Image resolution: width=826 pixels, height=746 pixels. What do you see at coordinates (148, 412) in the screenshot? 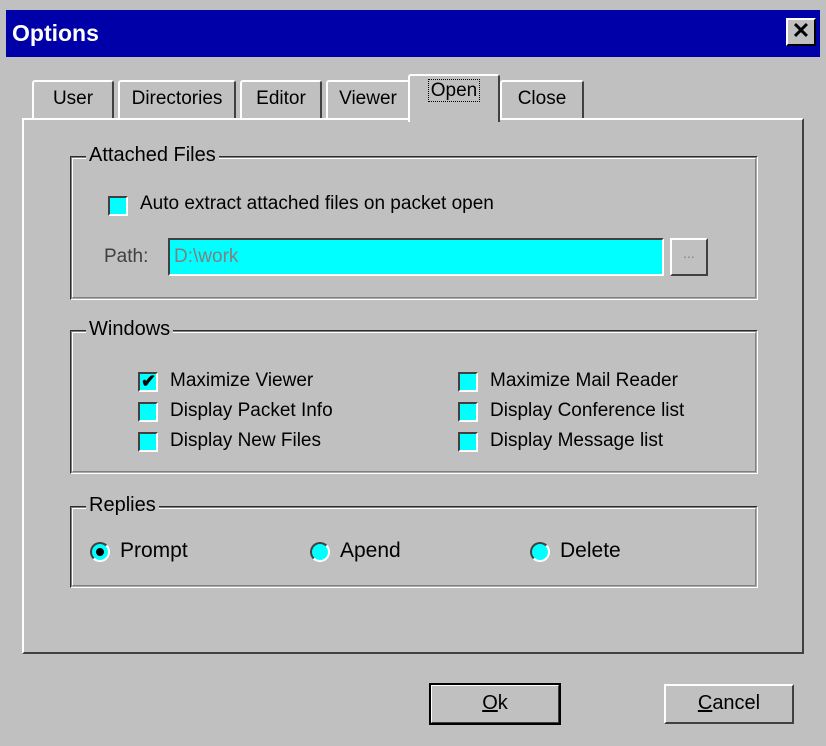
I see `display-packet-info-checkbox` at bounding box center [148, 412].